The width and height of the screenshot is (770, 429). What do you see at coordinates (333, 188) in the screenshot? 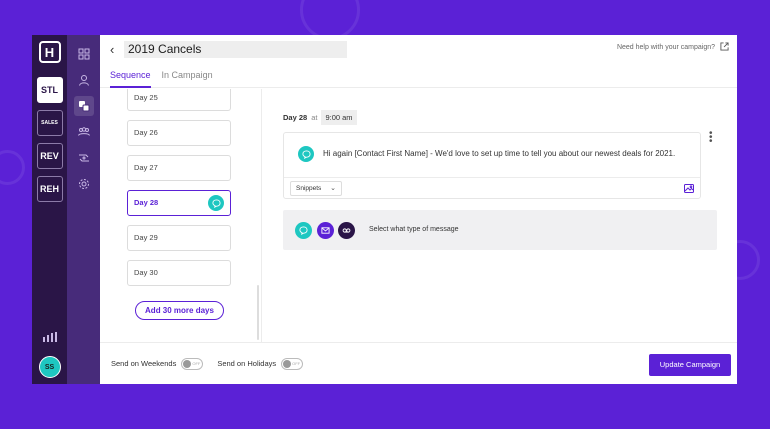
I see `chevron-down-icon: ⌄` at bounding box center [333, 188].